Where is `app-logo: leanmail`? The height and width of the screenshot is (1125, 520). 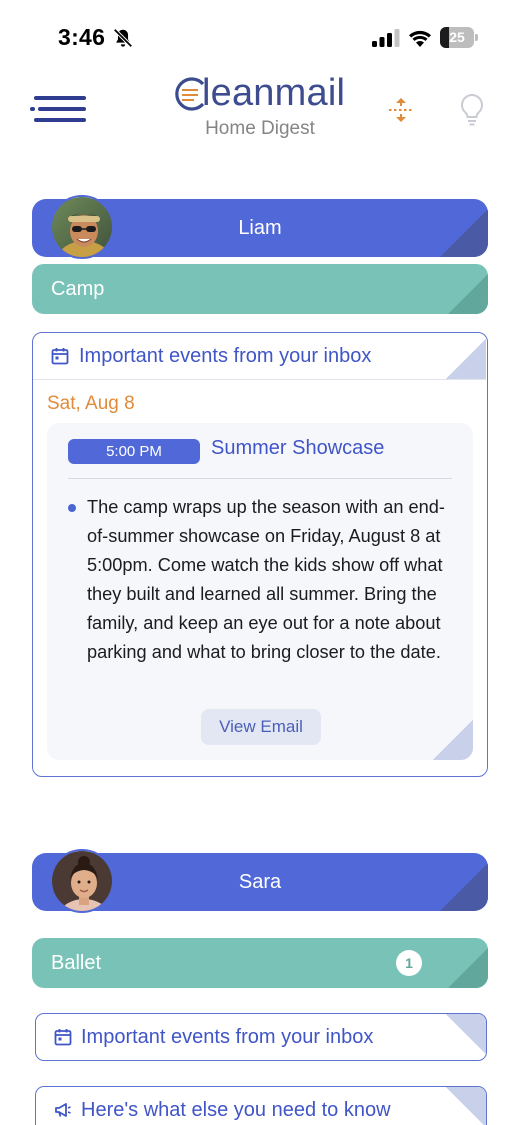 app-logo: leanmail is located at coordinates (260, 95).